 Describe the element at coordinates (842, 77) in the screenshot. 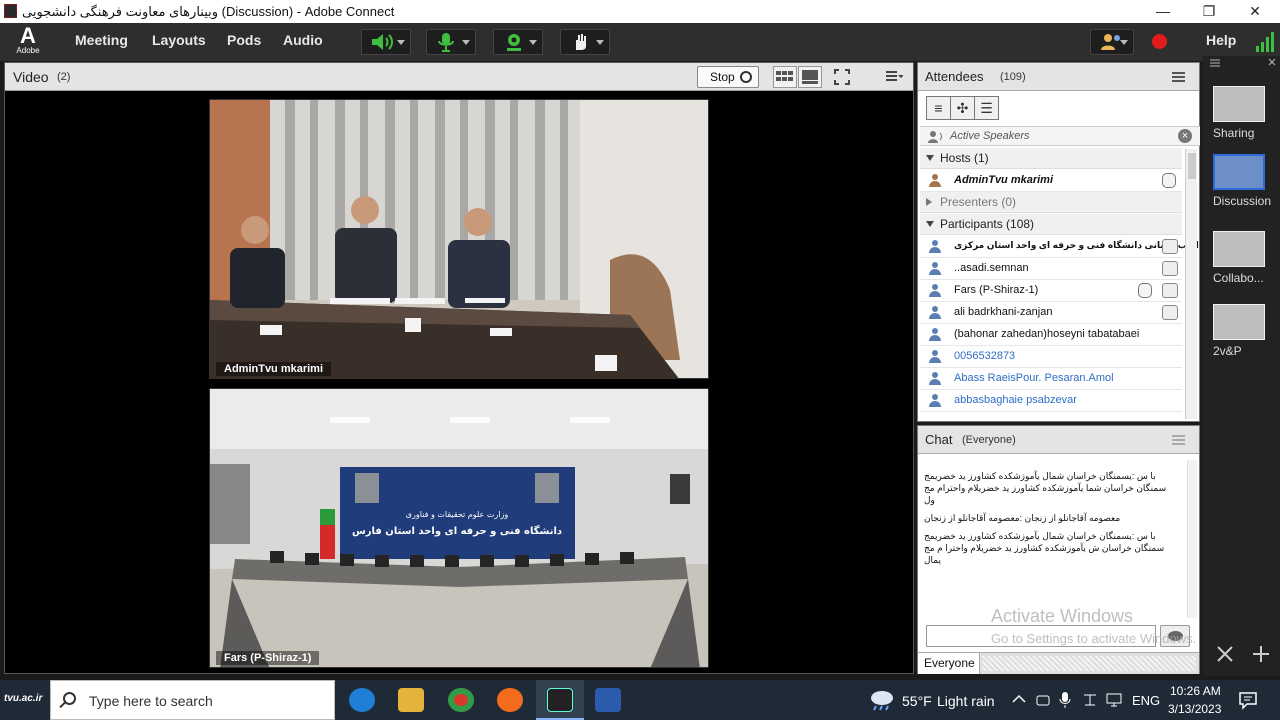

I see `fullscreen-icon` at that location.